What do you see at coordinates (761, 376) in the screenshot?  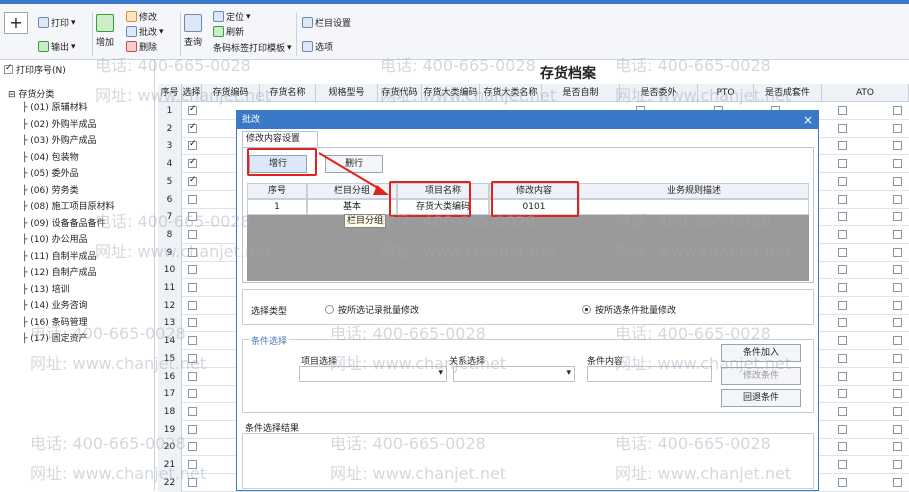 I see `edit-condition-button: 修改条件` at bounding box center [761, 376].